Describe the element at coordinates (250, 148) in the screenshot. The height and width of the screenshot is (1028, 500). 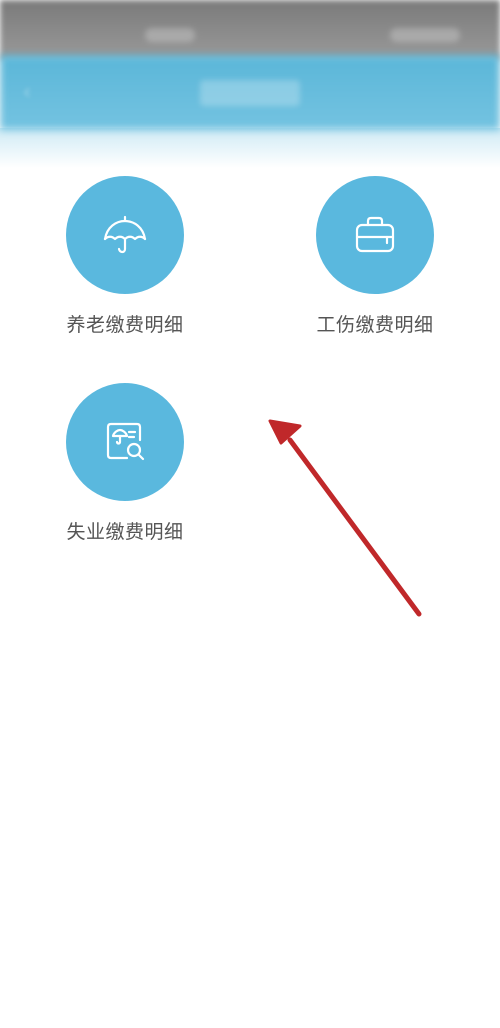
I see `header-fade` at that location.